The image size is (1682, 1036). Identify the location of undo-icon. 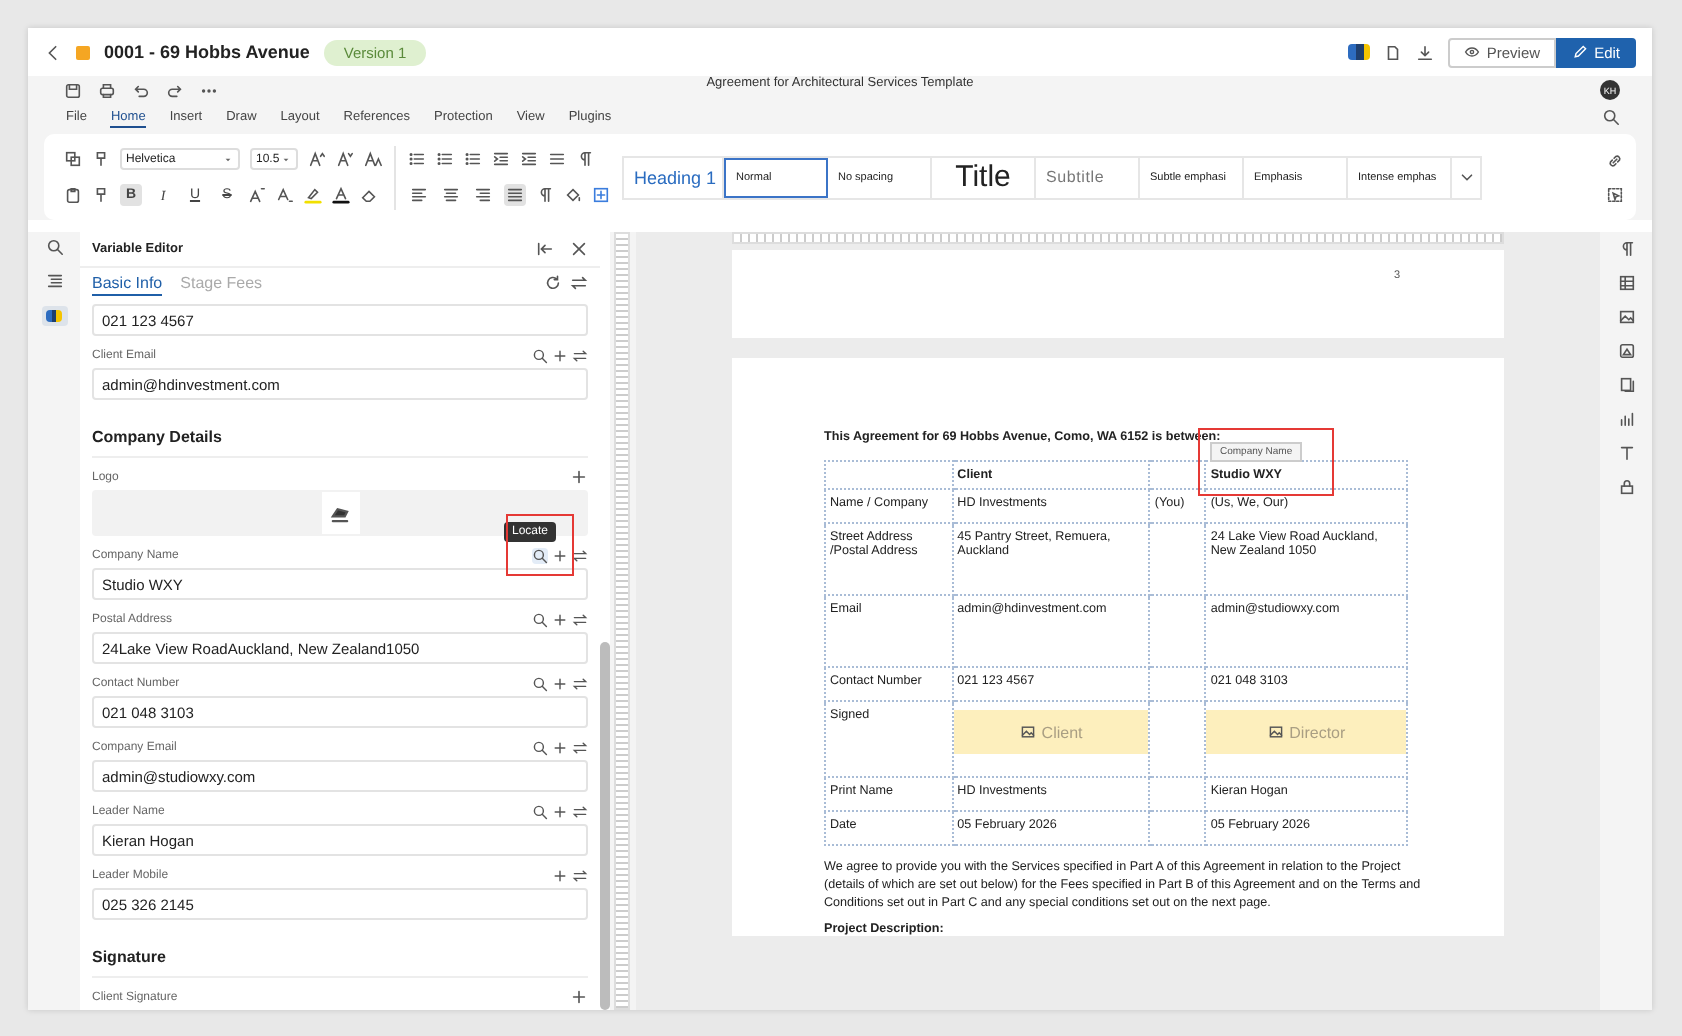
(141, 90).